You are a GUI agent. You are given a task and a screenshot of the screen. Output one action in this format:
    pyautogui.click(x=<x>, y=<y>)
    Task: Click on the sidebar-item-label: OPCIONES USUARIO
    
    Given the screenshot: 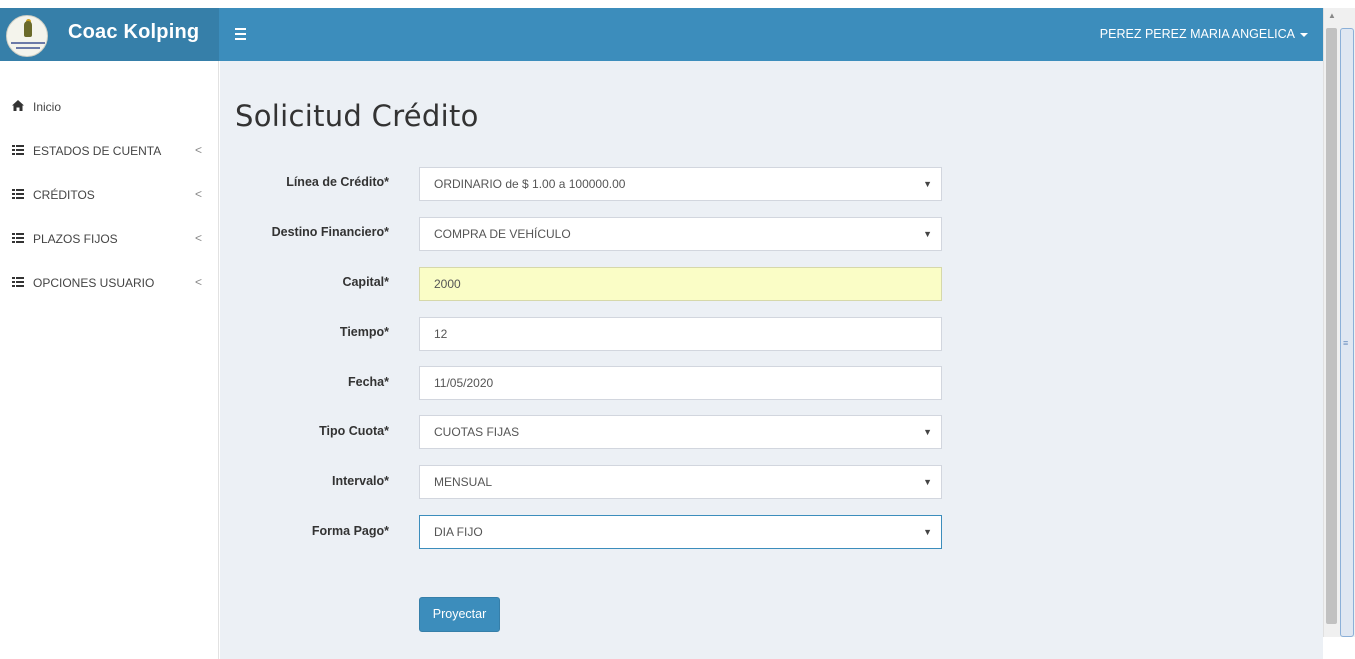 What is the action you would take?
    pyautogui.click(x=94, y=283)
    